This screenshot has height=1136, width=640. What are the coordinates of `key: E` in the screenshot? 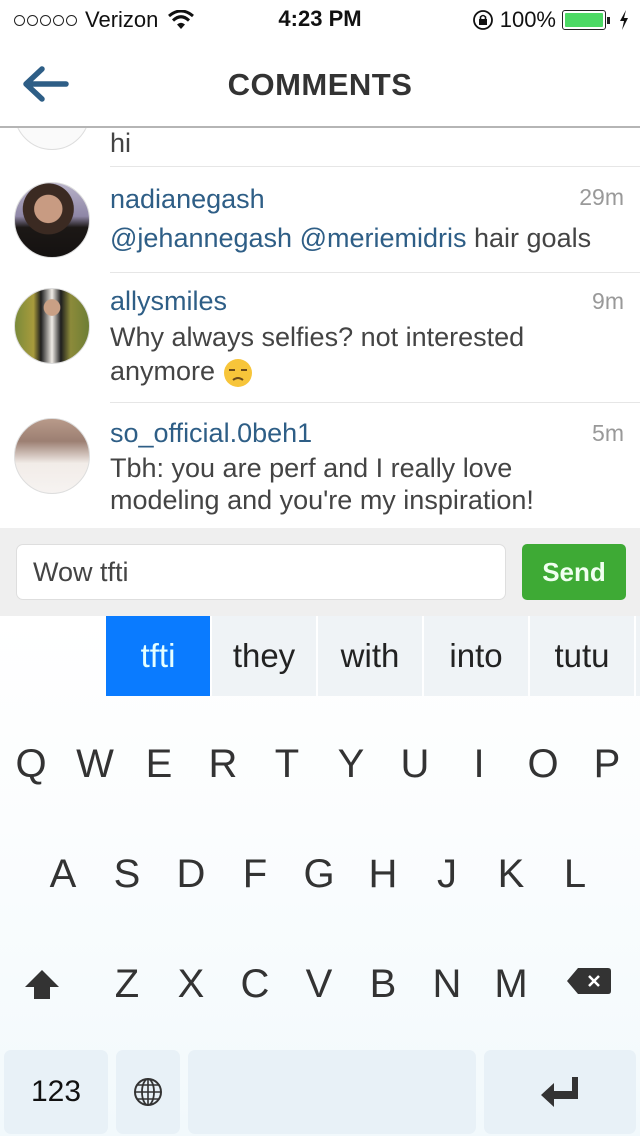 It's located at (159, 764).